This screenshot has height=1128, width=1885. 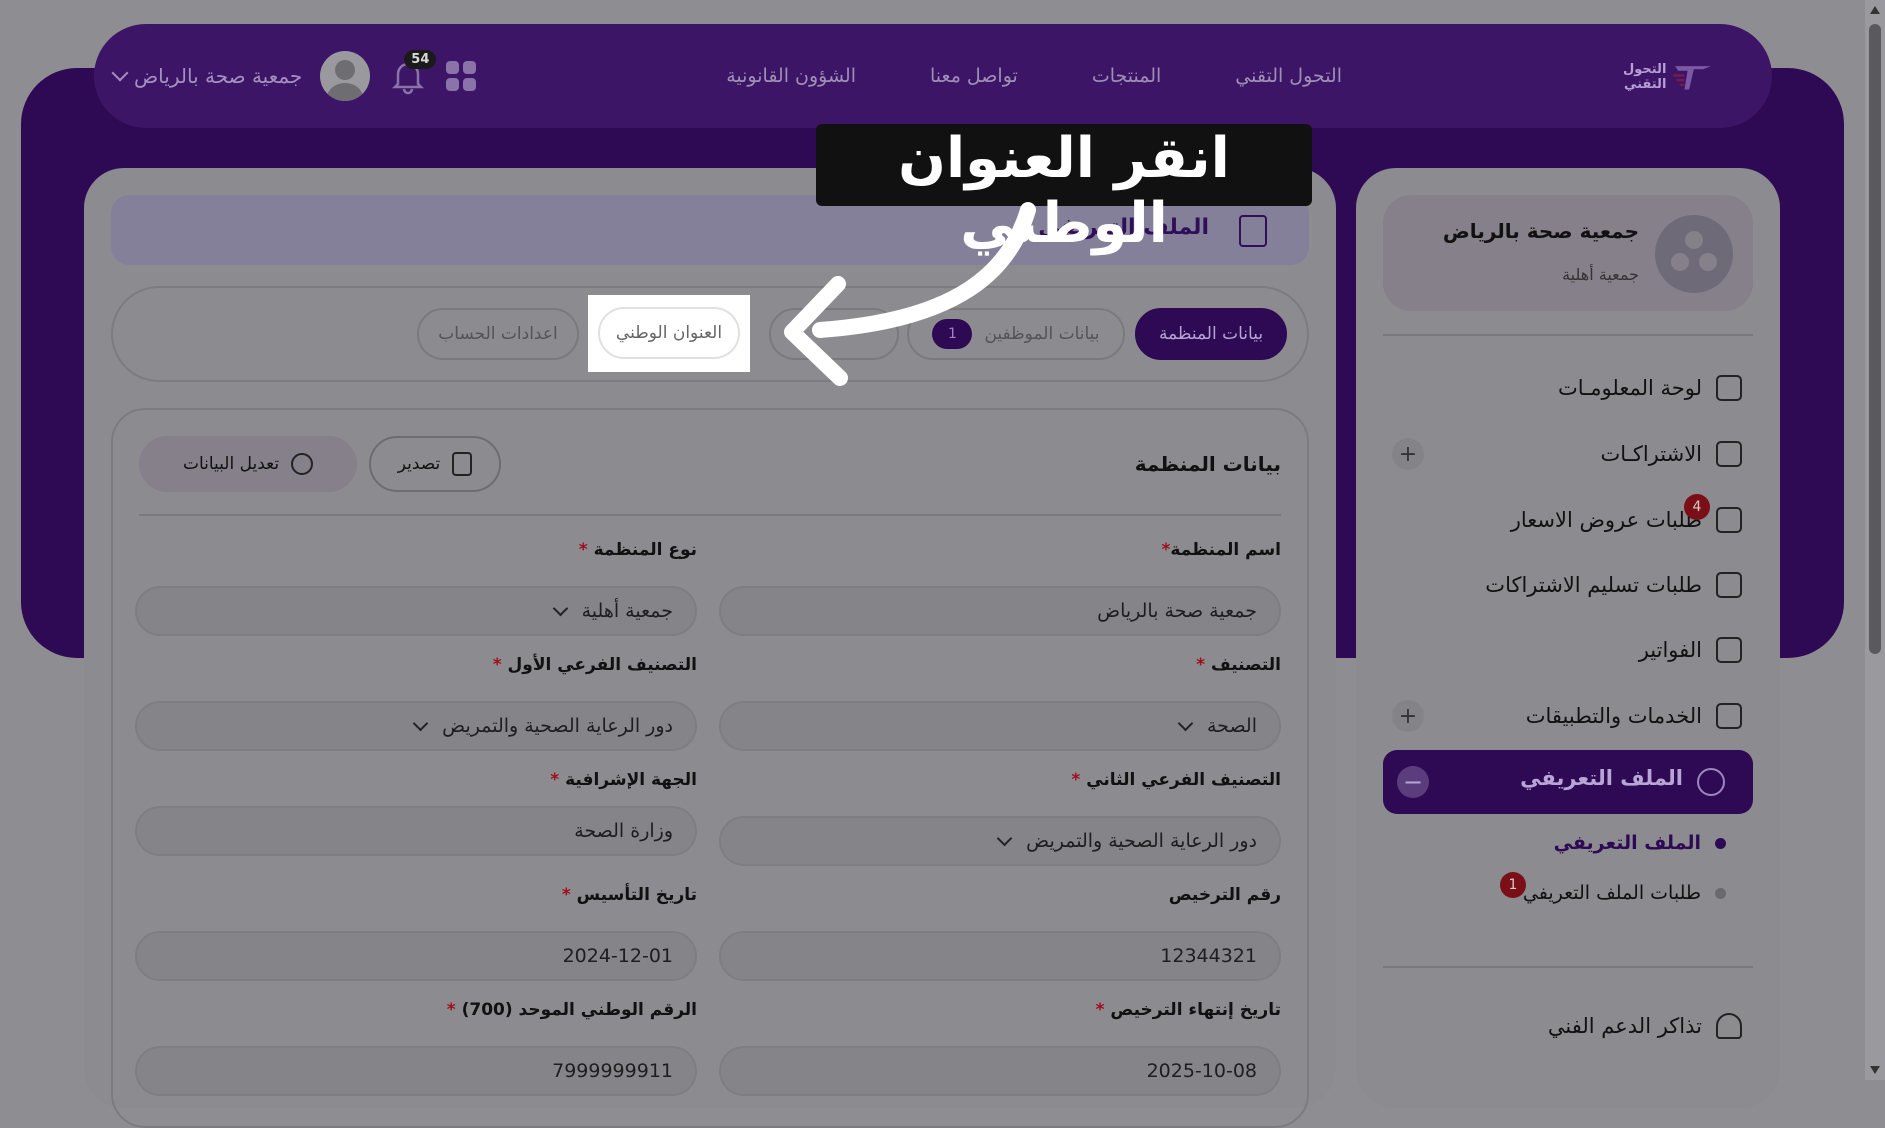 What do you see at coordinates (461, 76) in the screenshot?
I see `apps-grid-icon` at bounding box center [461, 76].